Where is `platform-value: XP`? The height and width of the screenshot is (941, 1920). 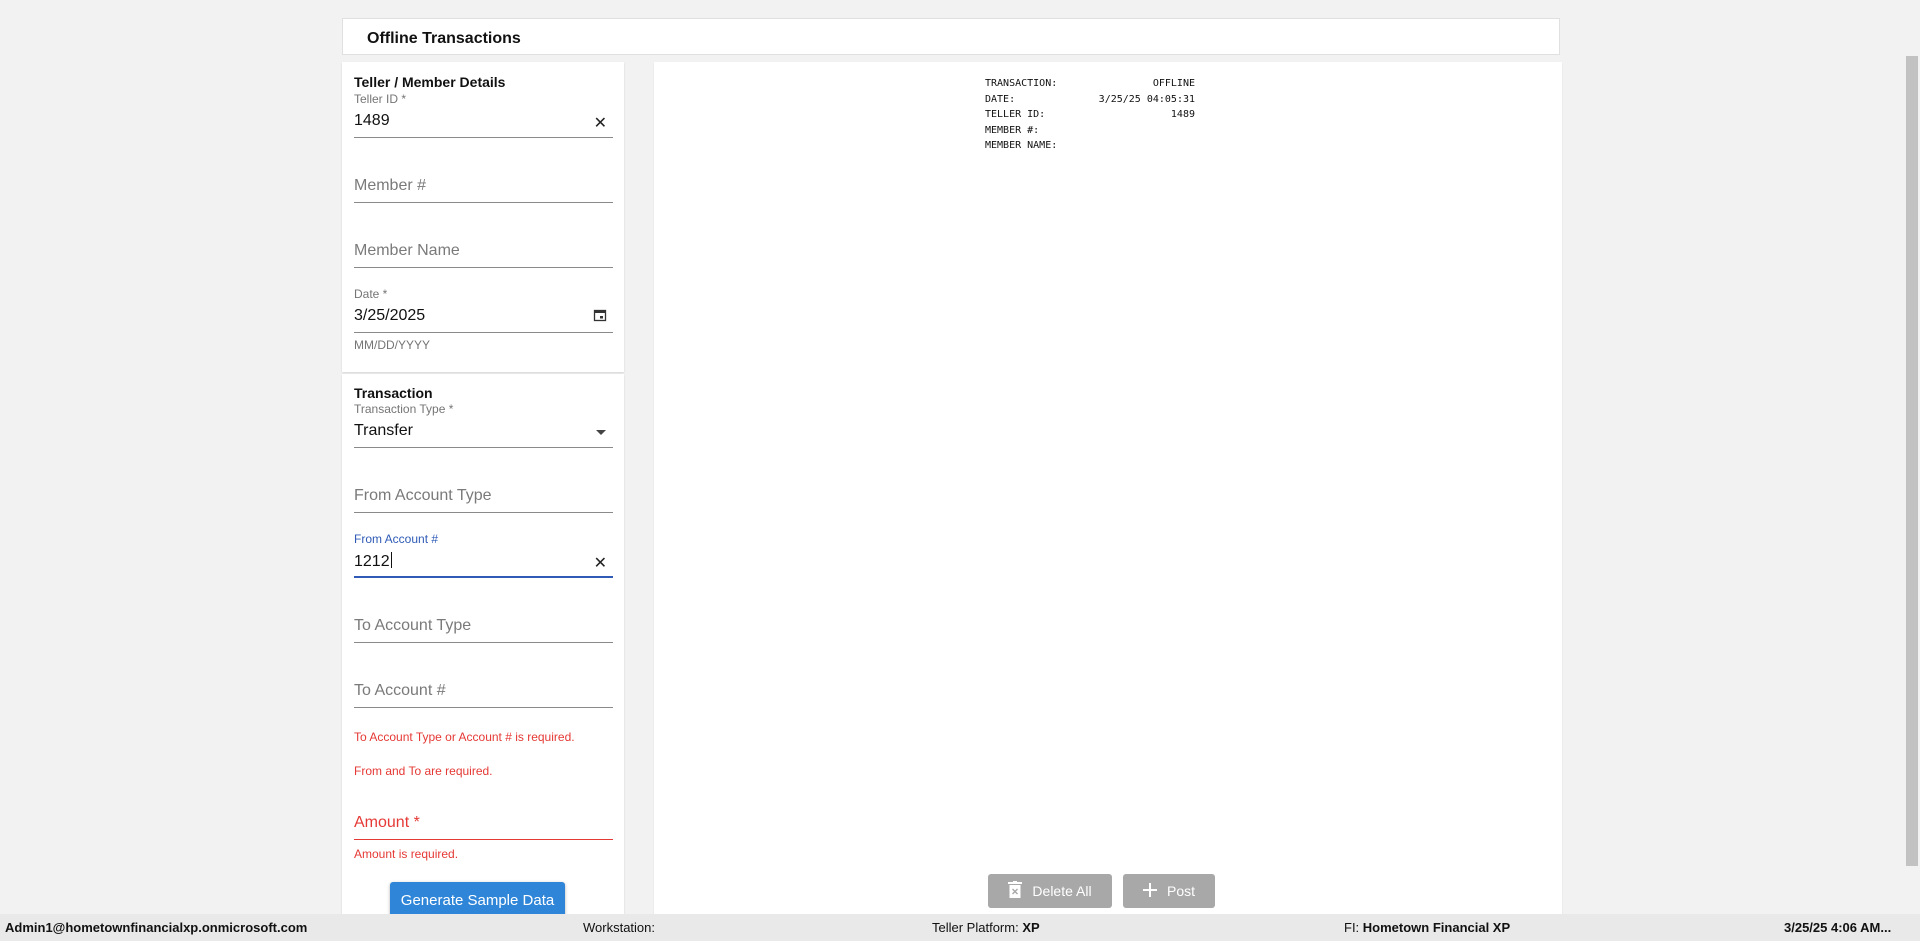 platform-value: XP is located at coordinates (1031, 927).